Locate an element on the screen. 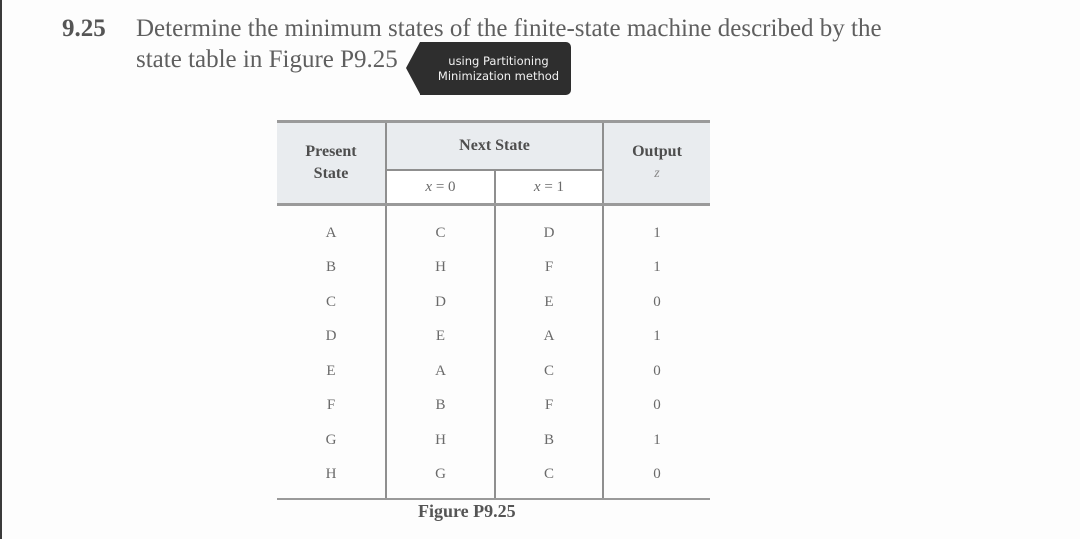 The height and width of the screenshot is (539, 1080). cell-next-x1: E is located at coordinates (548, 302).